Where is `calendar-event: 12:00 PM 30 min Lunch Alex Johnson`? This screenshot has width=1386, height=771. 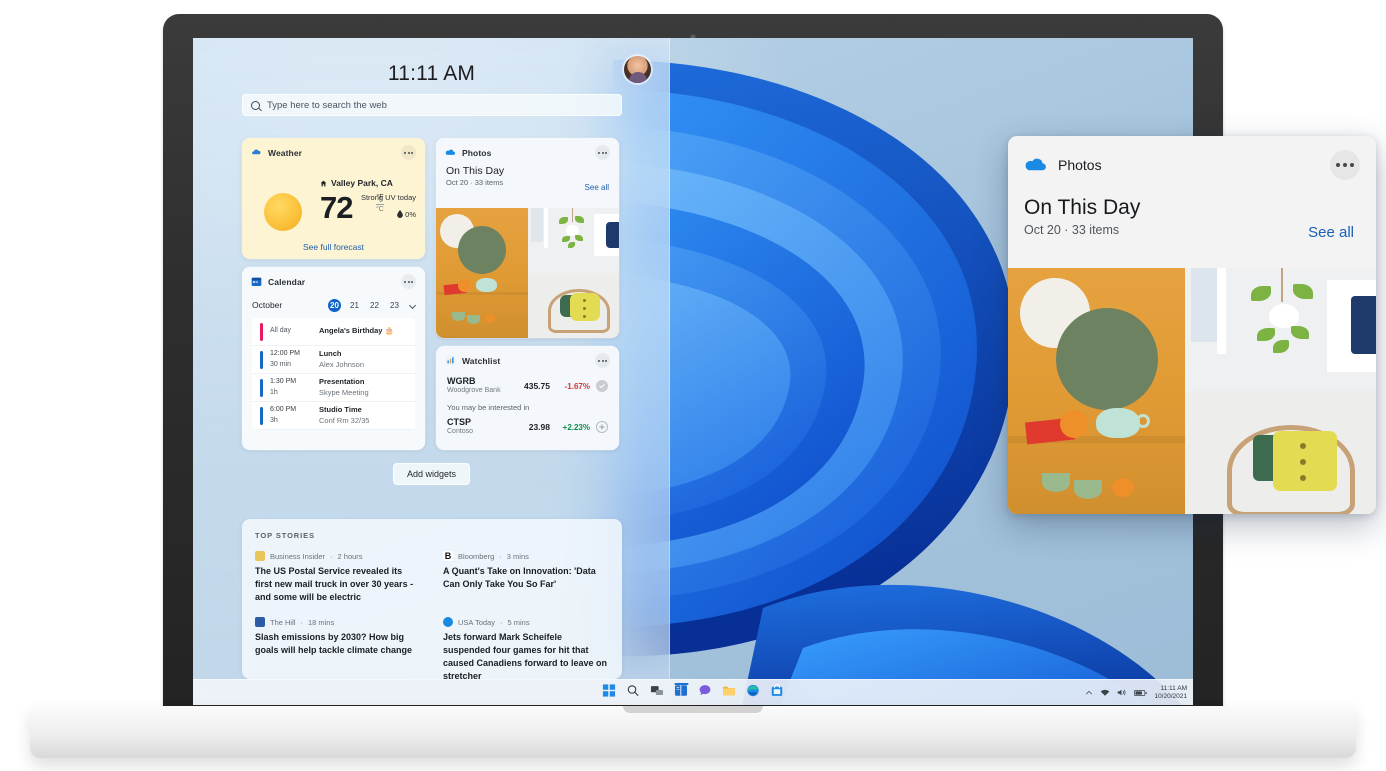 calendar-event: 12:00 PM 30 min Lunch Alex Johnson is located at coordinates (333, 360).